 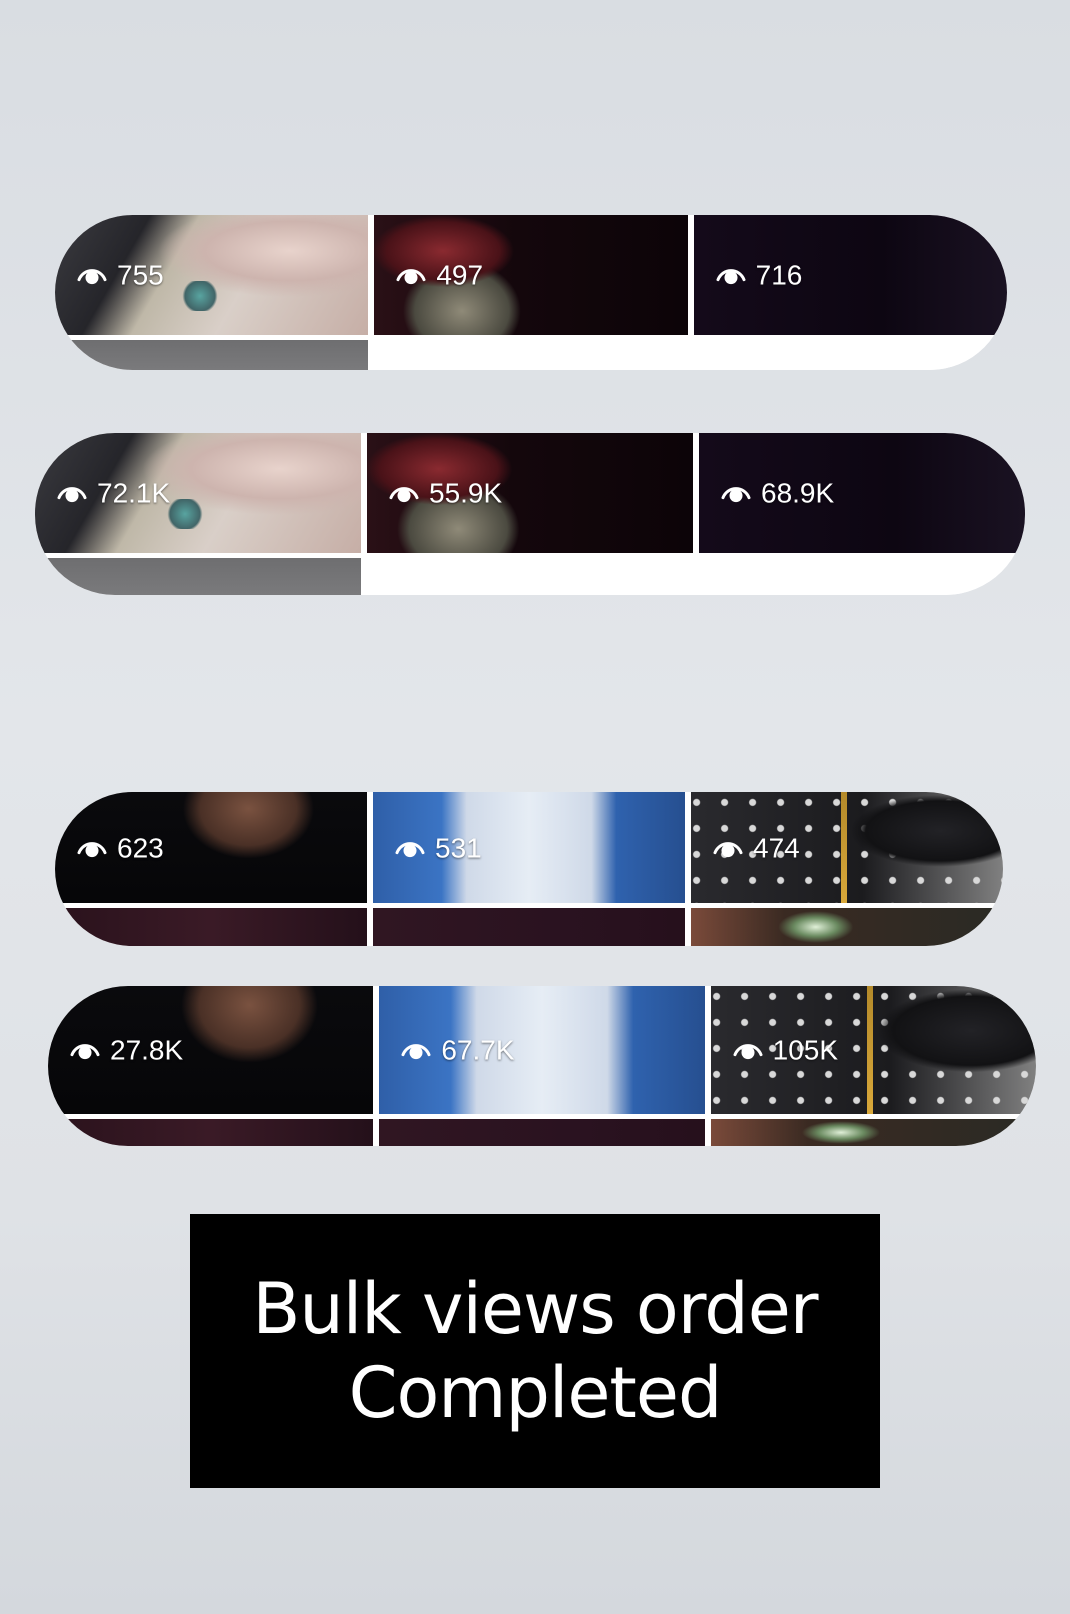 I want to click on video-tile: 27.8K, so click(x=211, y=1066).